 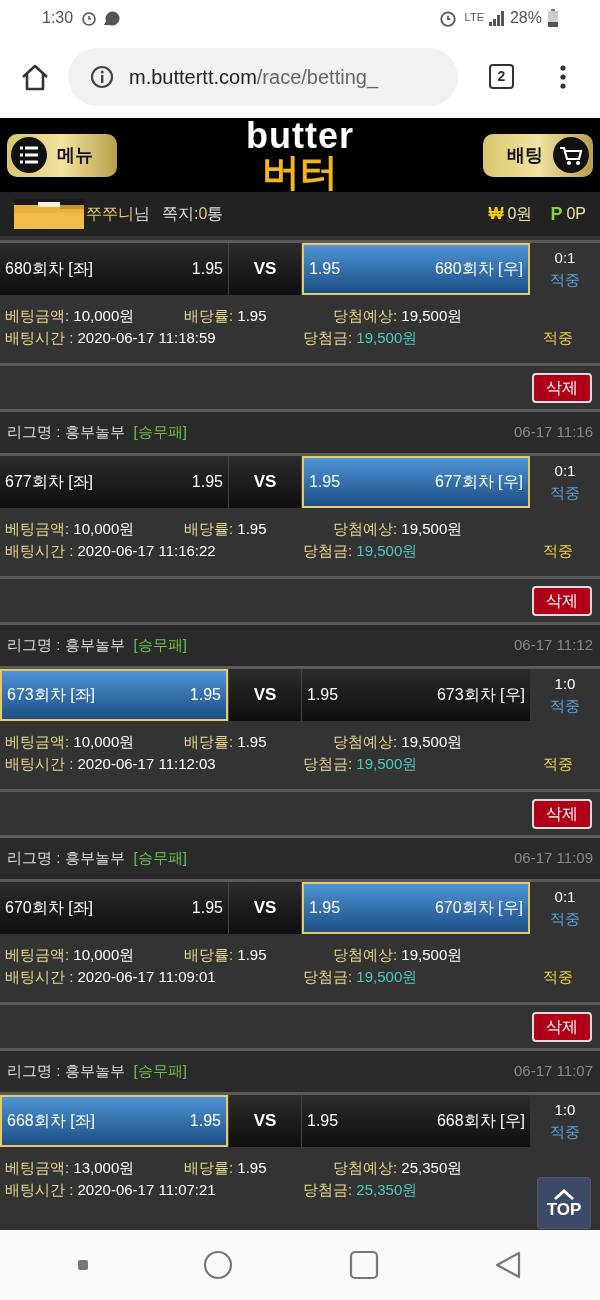 I want to click on score: 1:0, so click(x=565, y=684).